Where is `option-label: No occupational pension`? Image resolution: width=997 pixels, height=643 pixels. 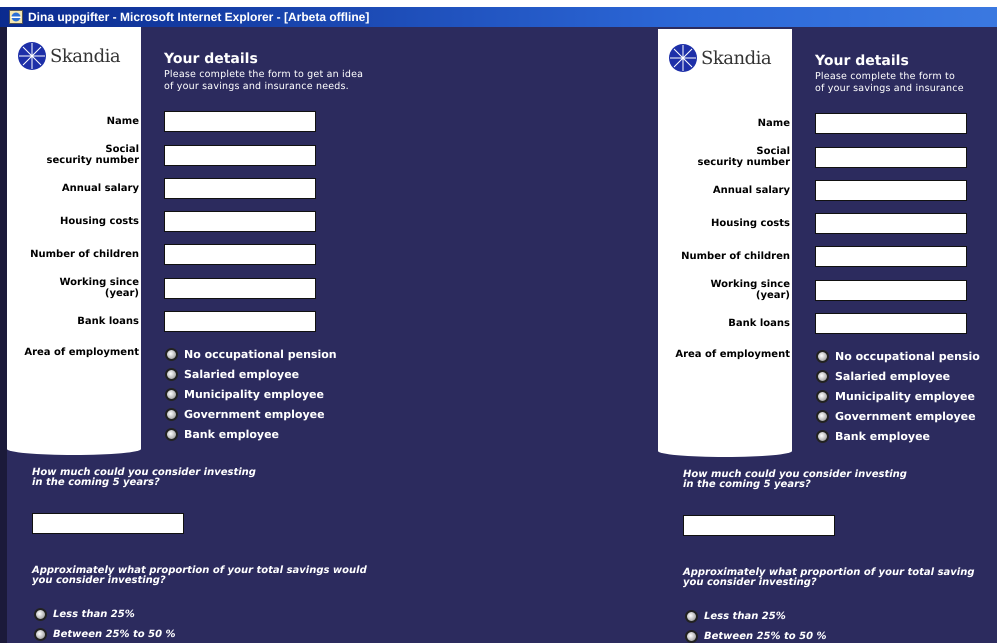 option-label: No occupational pension is located at coordinates (260, 354).